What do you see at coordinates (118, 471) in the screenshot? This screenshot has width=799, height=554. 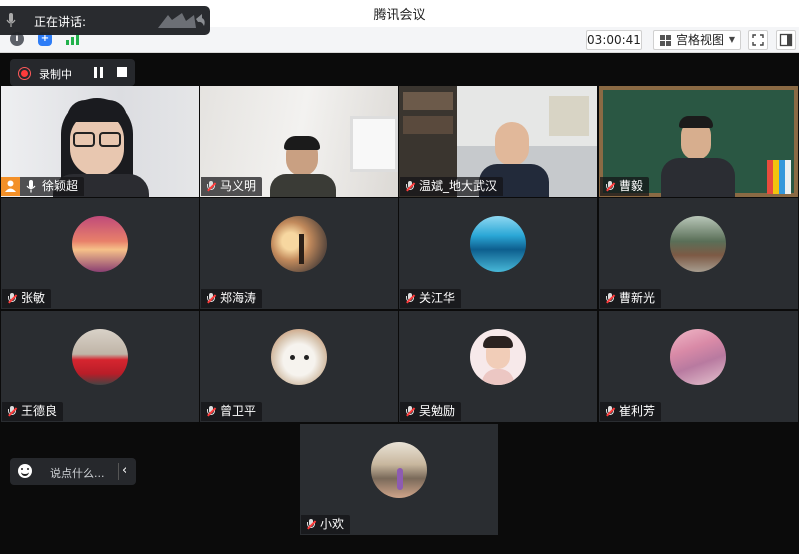 I see `divider` at bounding box center [118, 471].